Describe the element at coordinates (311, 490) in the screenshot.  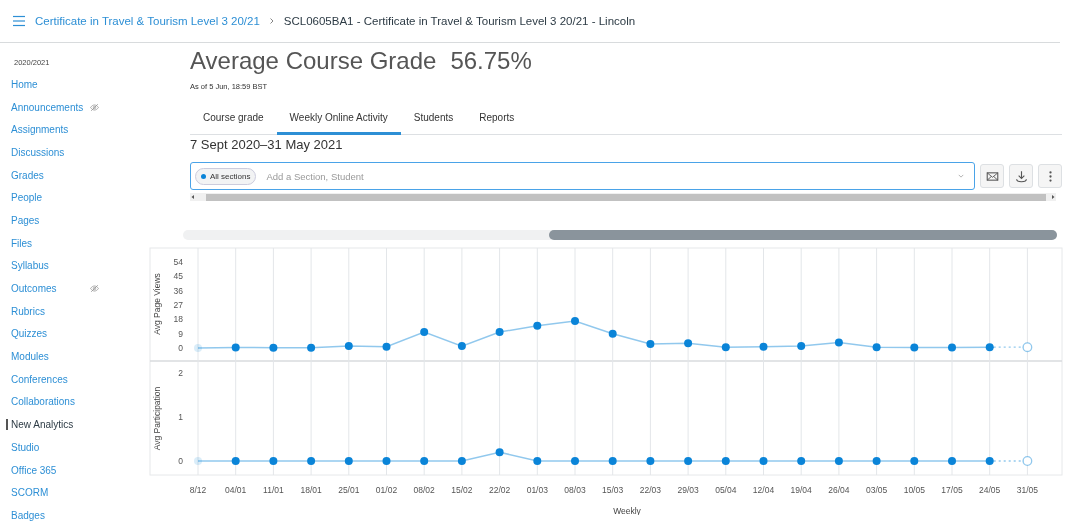
I see `x-tick-label: 18/01` at that location.